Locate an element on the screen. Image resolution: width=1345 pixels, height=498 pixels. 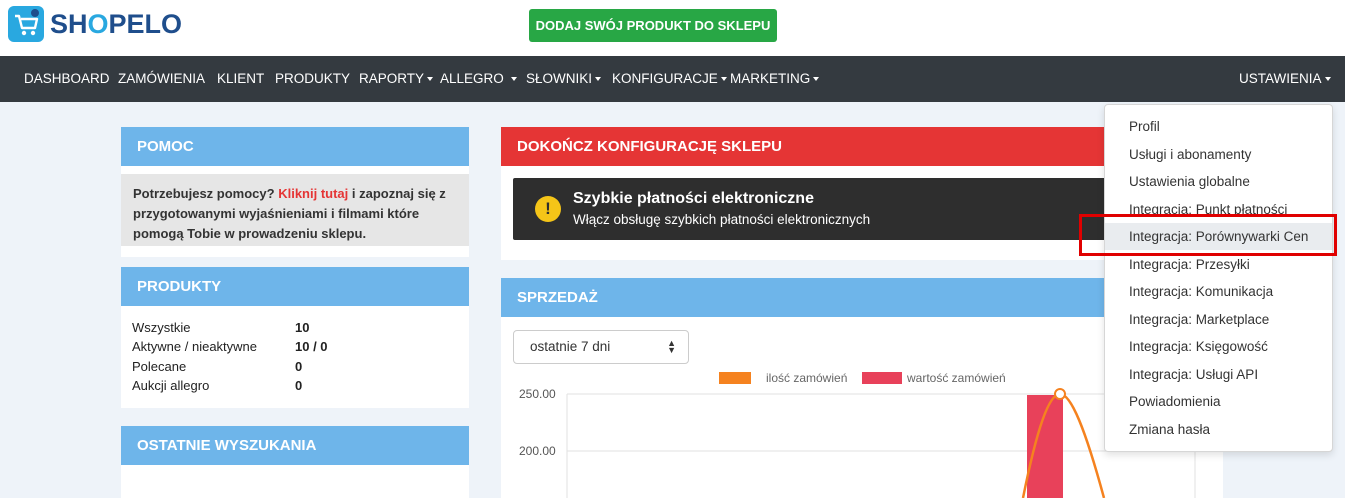
menu-item-communication-integration: Integracja: Komunikacja is located at coordinates (1218, 291).